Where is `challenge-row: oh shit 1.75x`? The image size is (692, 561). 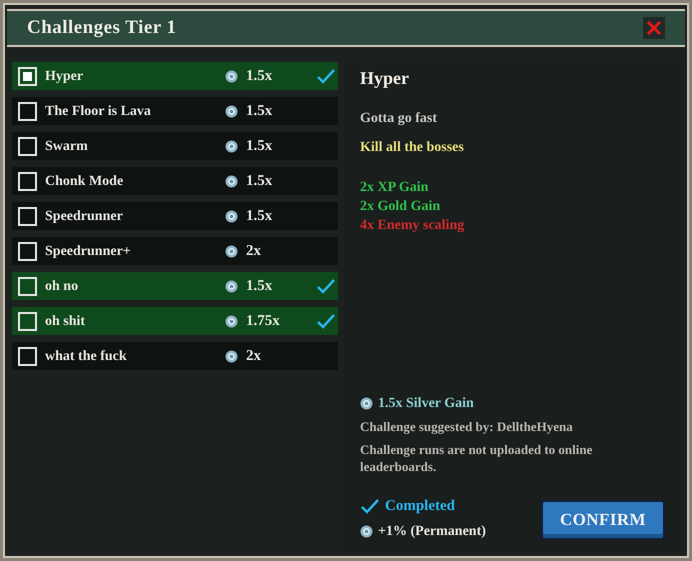 challenge-row: oh shit 1.75x is located at coordinates (175, 321).